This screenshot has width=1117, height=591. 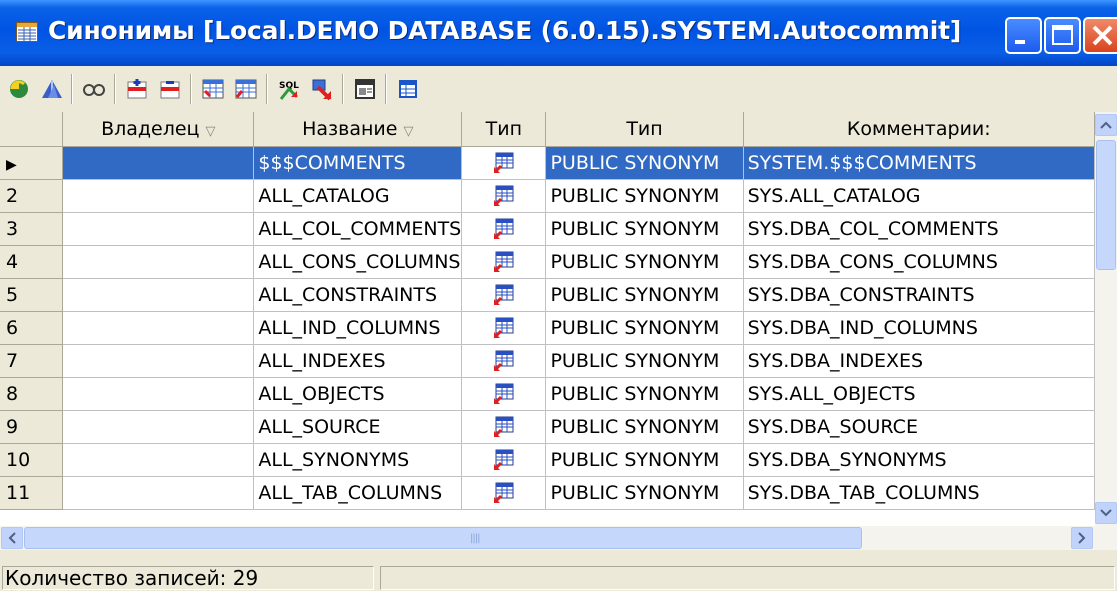 What do you see at coordinates (32, 229) in the screenshot?
I see `row-indicator-cell: 3` at bounding box center [32, 229].